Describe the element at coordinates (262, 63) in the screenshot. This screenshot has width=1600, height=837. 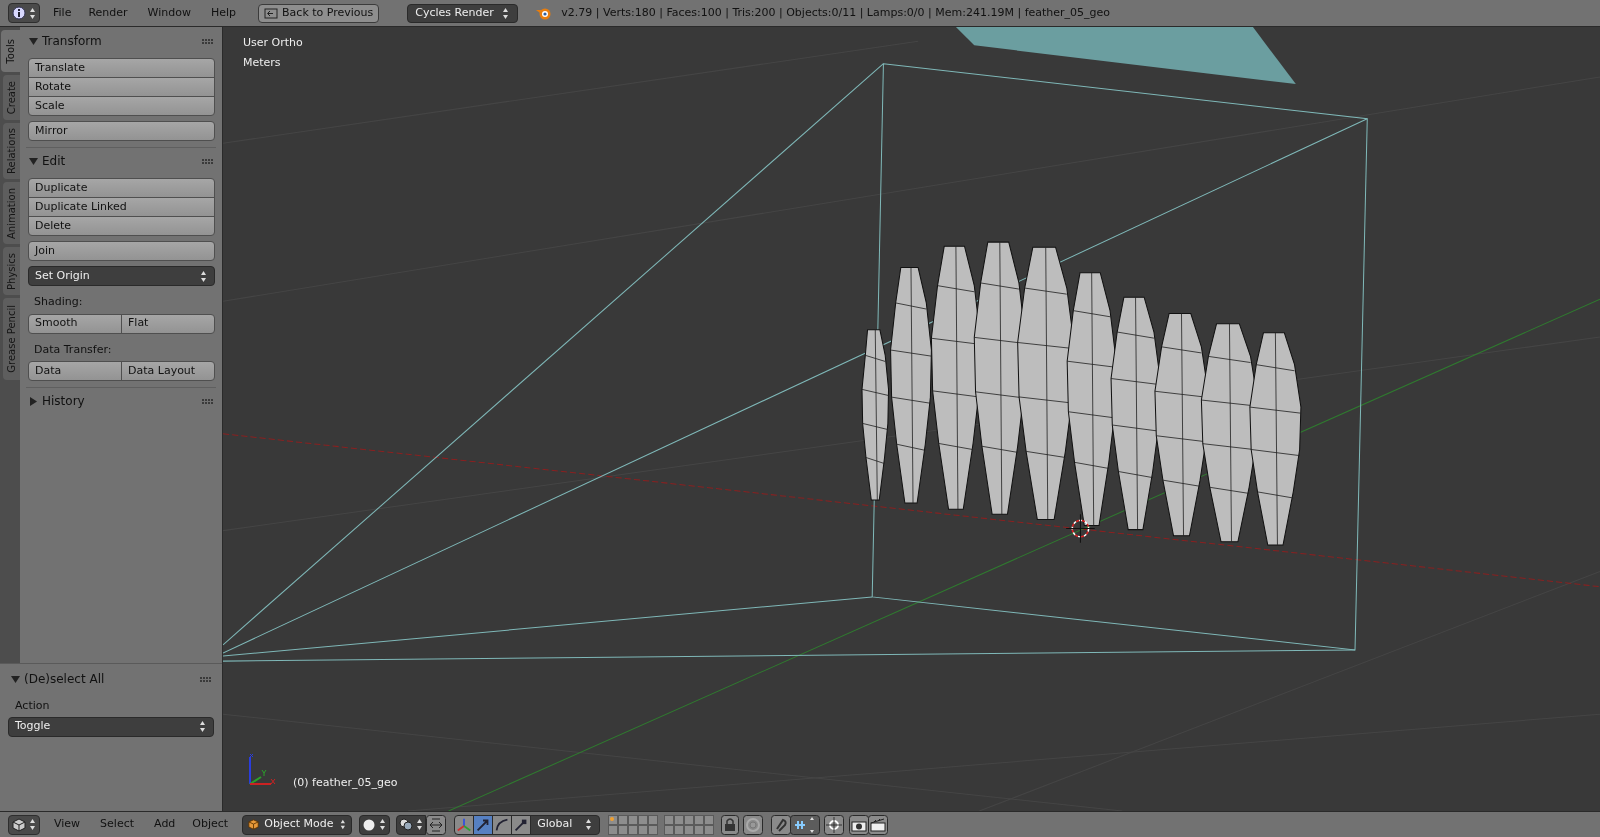
I see `units-label: Meters` at that location.